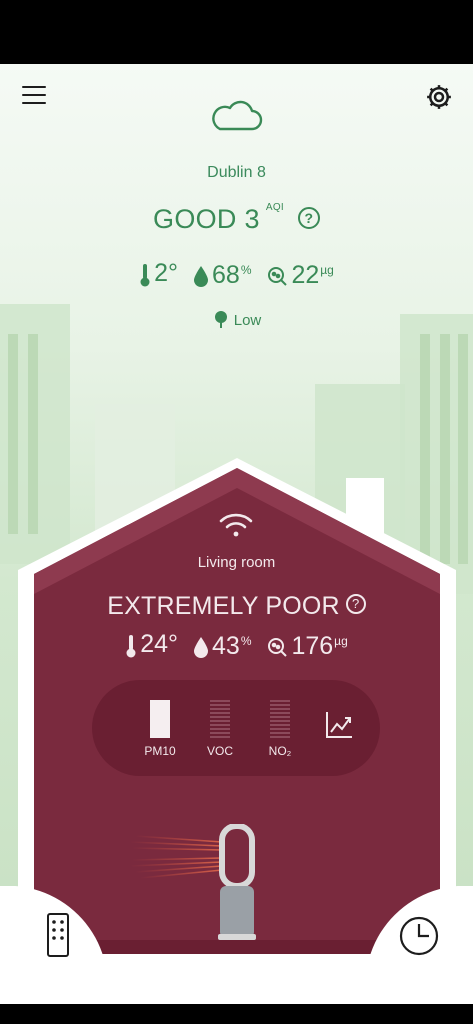 This screenshot has width=473, height=1024. Describe the element at coordinates (419, 944) in the screenshot. I see `schedule-button` at that location.